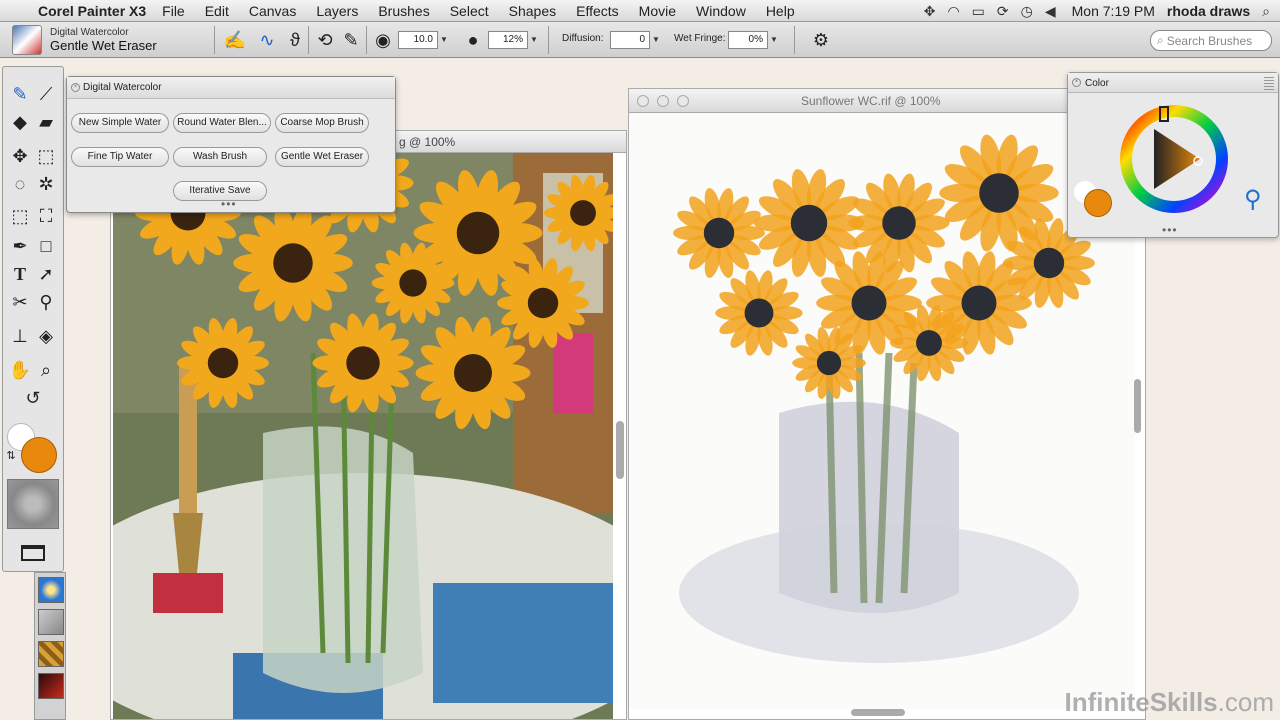 The image size is (1280, 720). What do you see at coordinates (11, 456) in the screenshot?
I see `swap-colors-icon: ⇅` at bounding box center [11, 456].